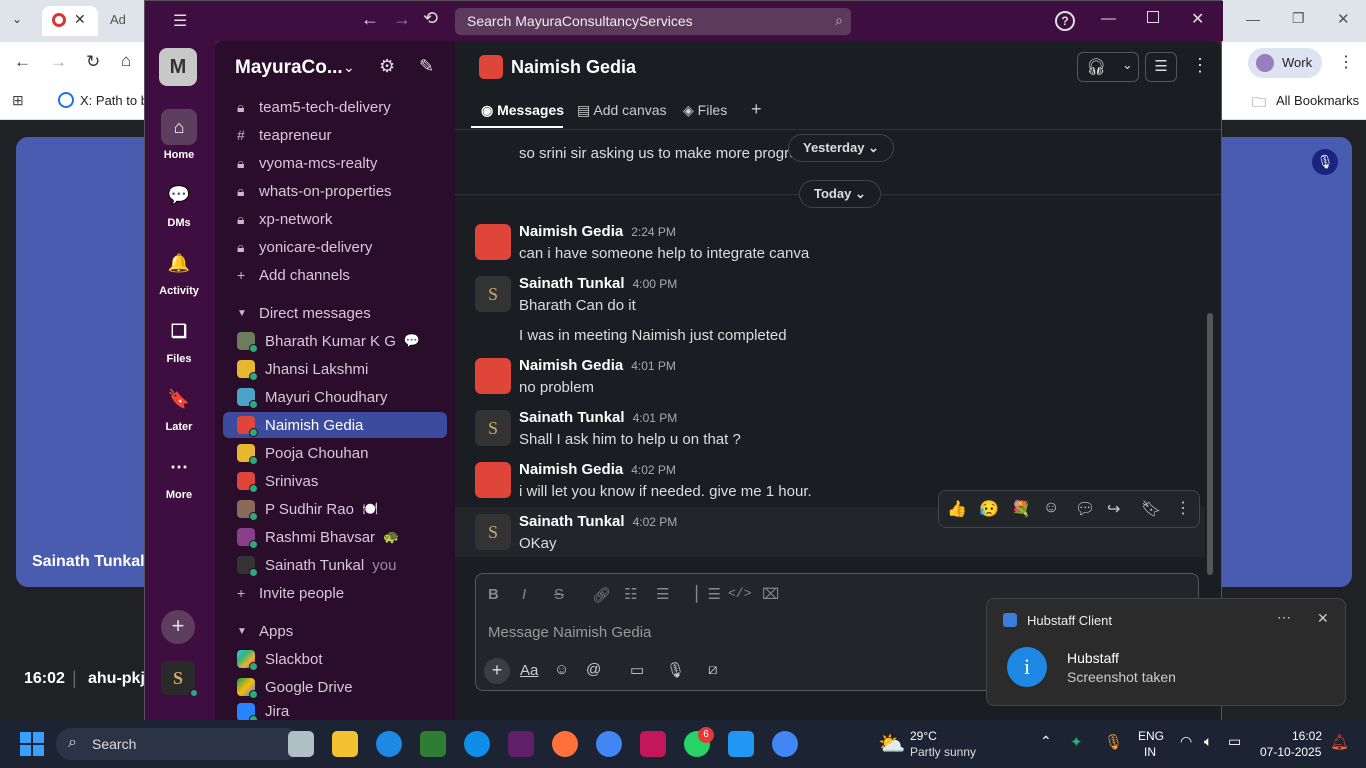 This screenshot has height=768, width=1366. I want to click on dm-item: Pooja Chouhan, so click(335, 453).